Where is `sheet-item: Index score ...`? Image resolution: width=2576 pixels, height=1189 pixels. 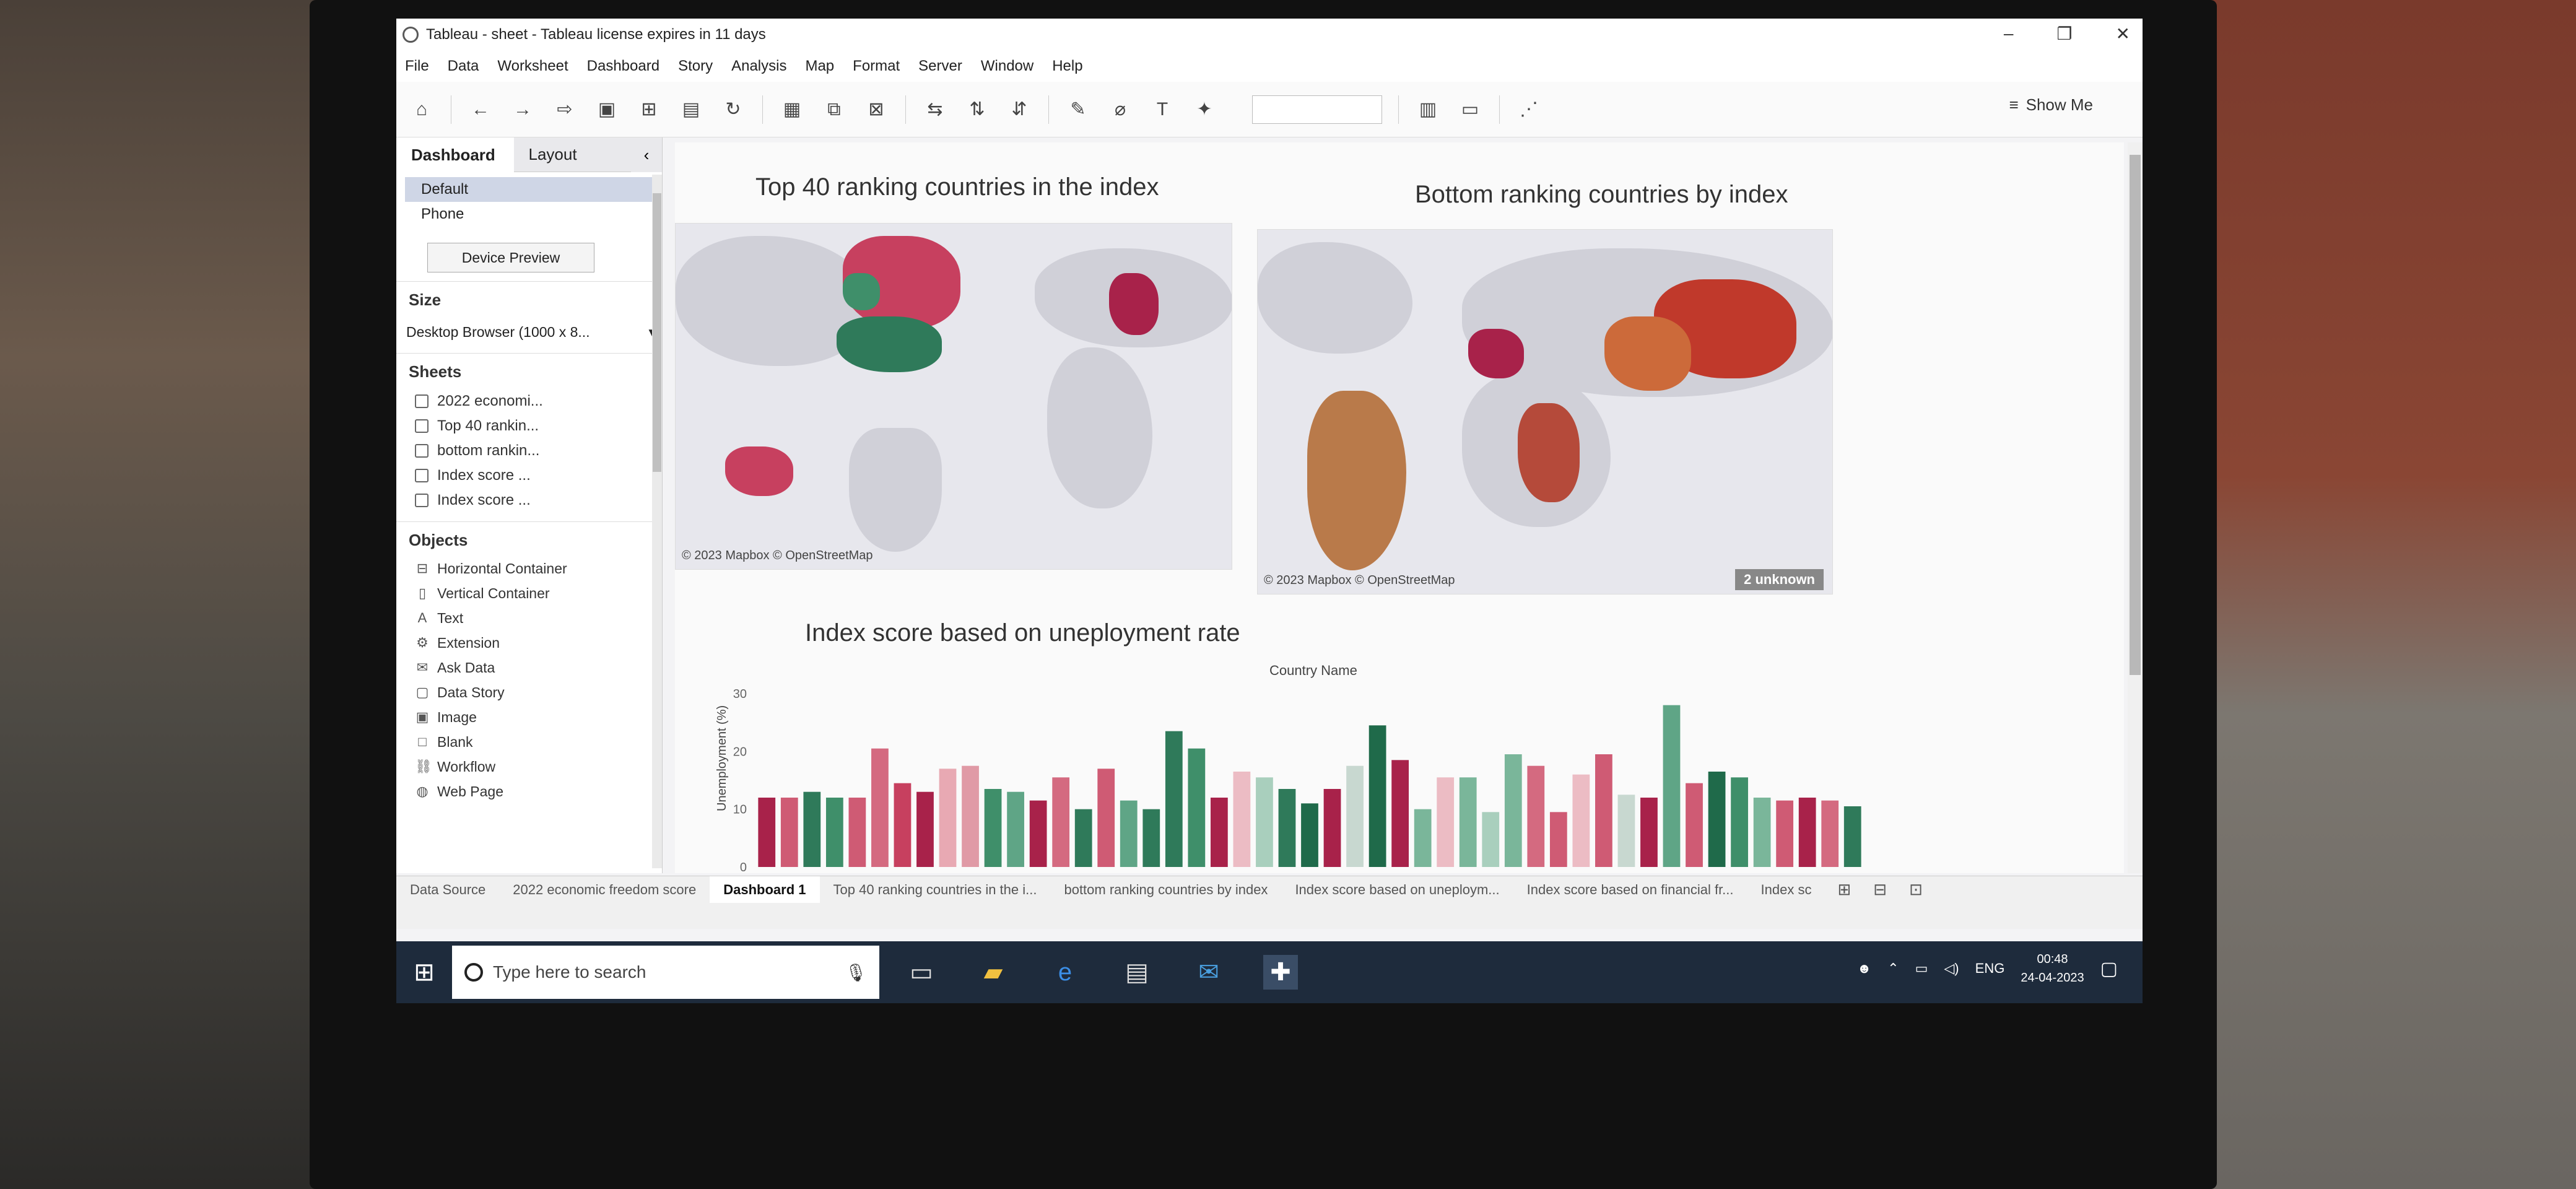 sheet-item: Index score ... is located at coordinates (529, 500).